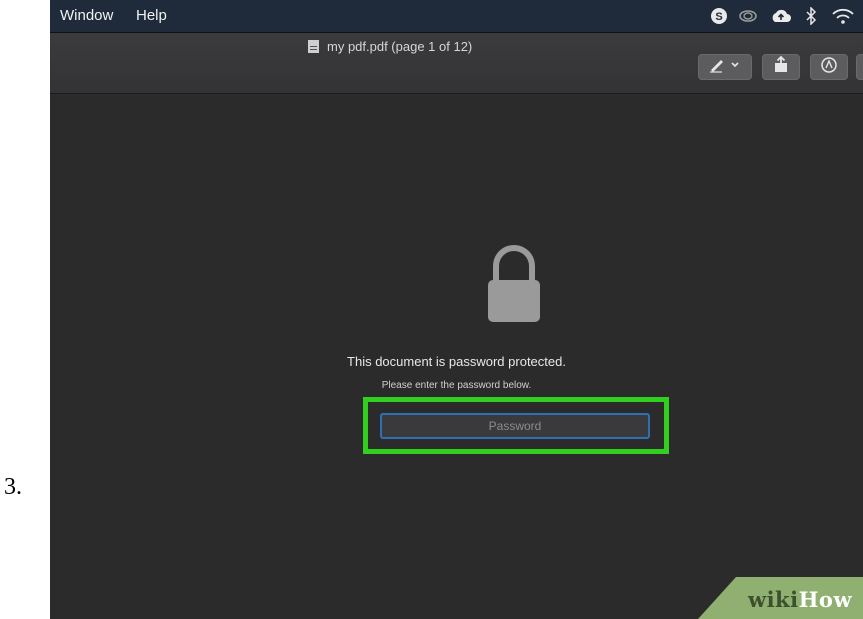 Image resolution: width=863 pixels, height=619 pixels. I want to click on share-icon, so click(781, 67).